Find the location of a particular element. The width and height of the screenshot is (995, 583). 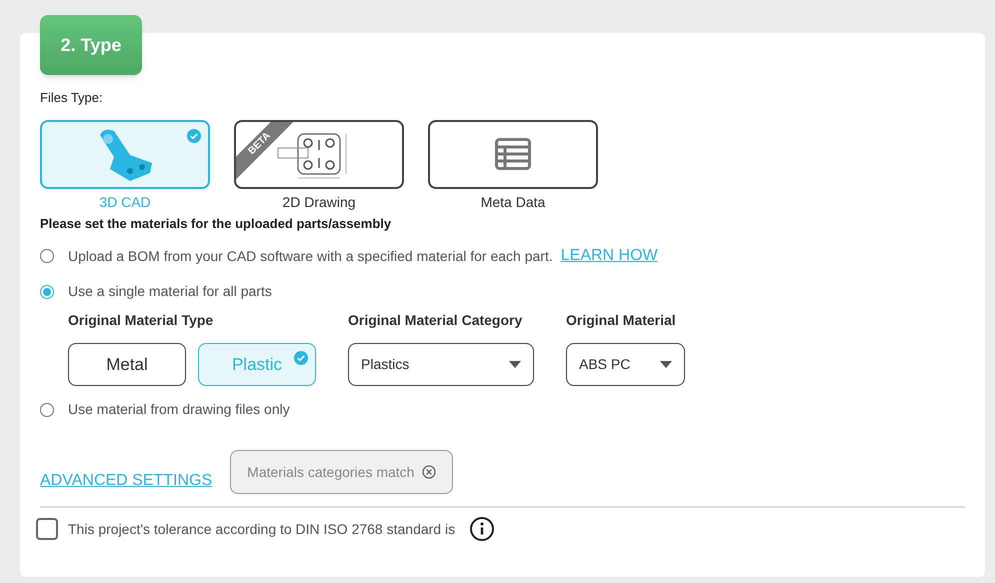

step-badge: 2. Type is located at coordinates (91, 45).